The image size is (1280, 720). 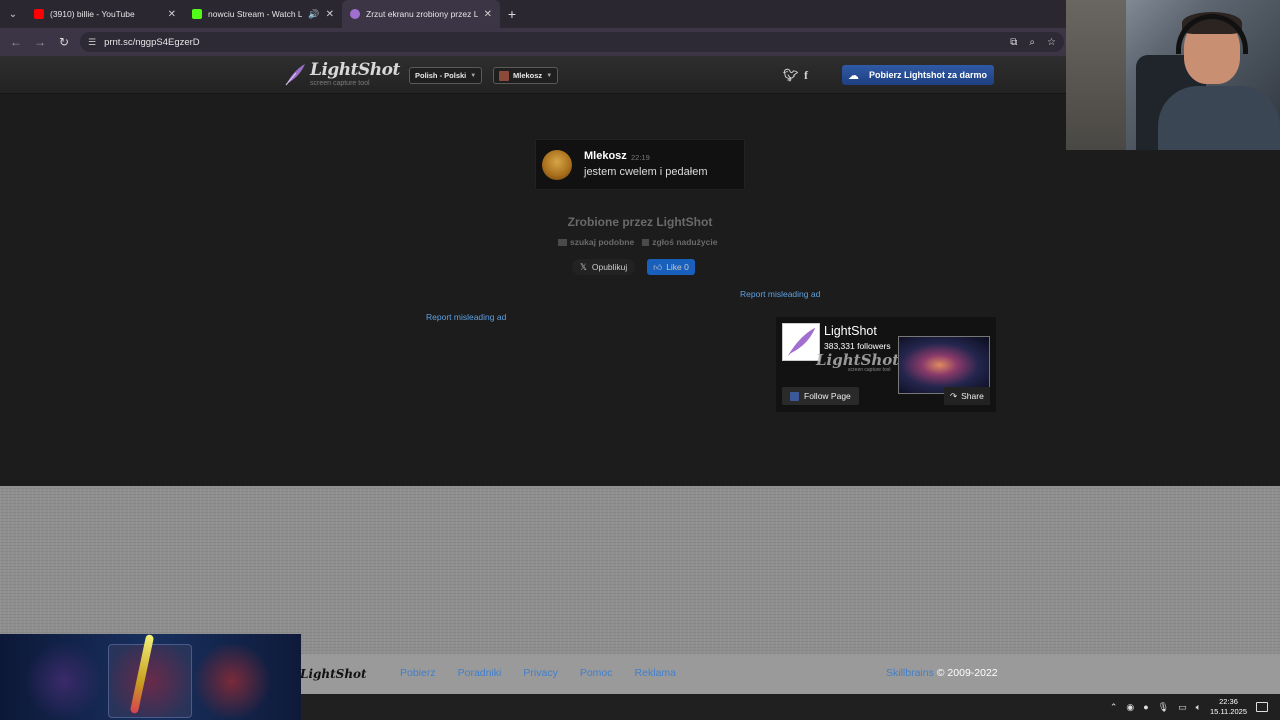 What do you see at coordinates (602, 242) in the screenshot?
I see `search-similar-label: szukaj podobne` at bounding box center [602, 242].